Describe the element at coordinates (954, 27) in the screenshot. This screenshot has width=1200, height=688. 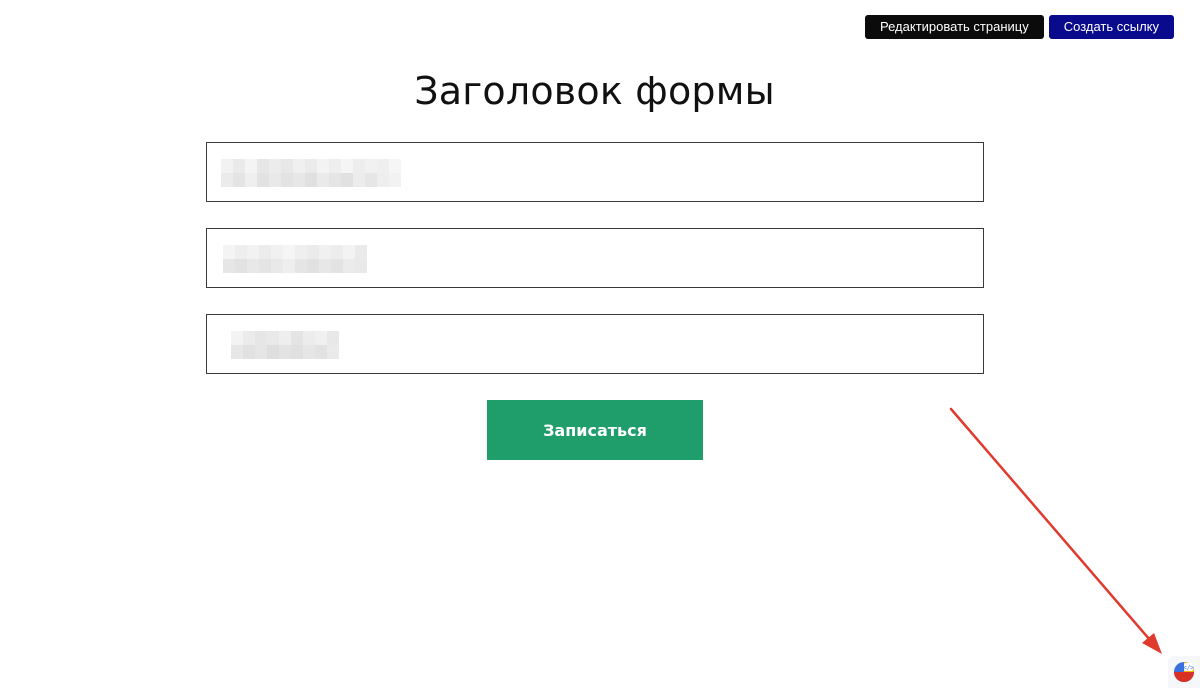
I see `edit-page-button: Редактировать страницу` at that location.